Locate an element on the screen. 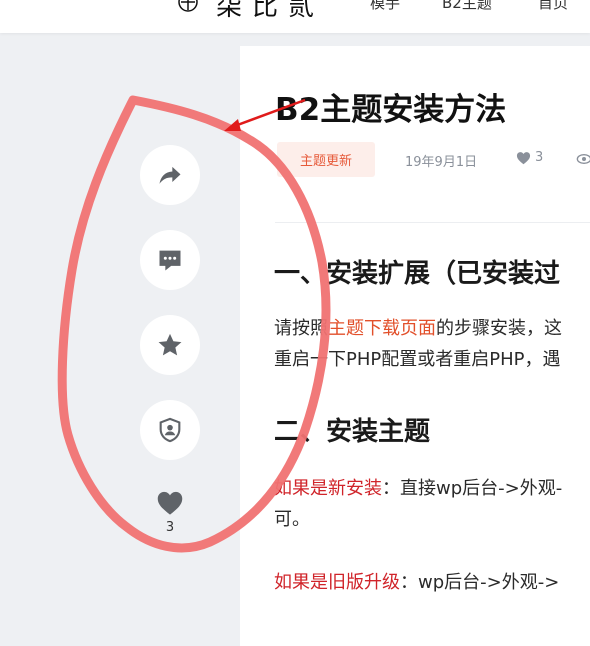 The image size is (590, 646). site-header: 柒比贰 模手 B2主题 首页 is located at coordinates (295, 16).